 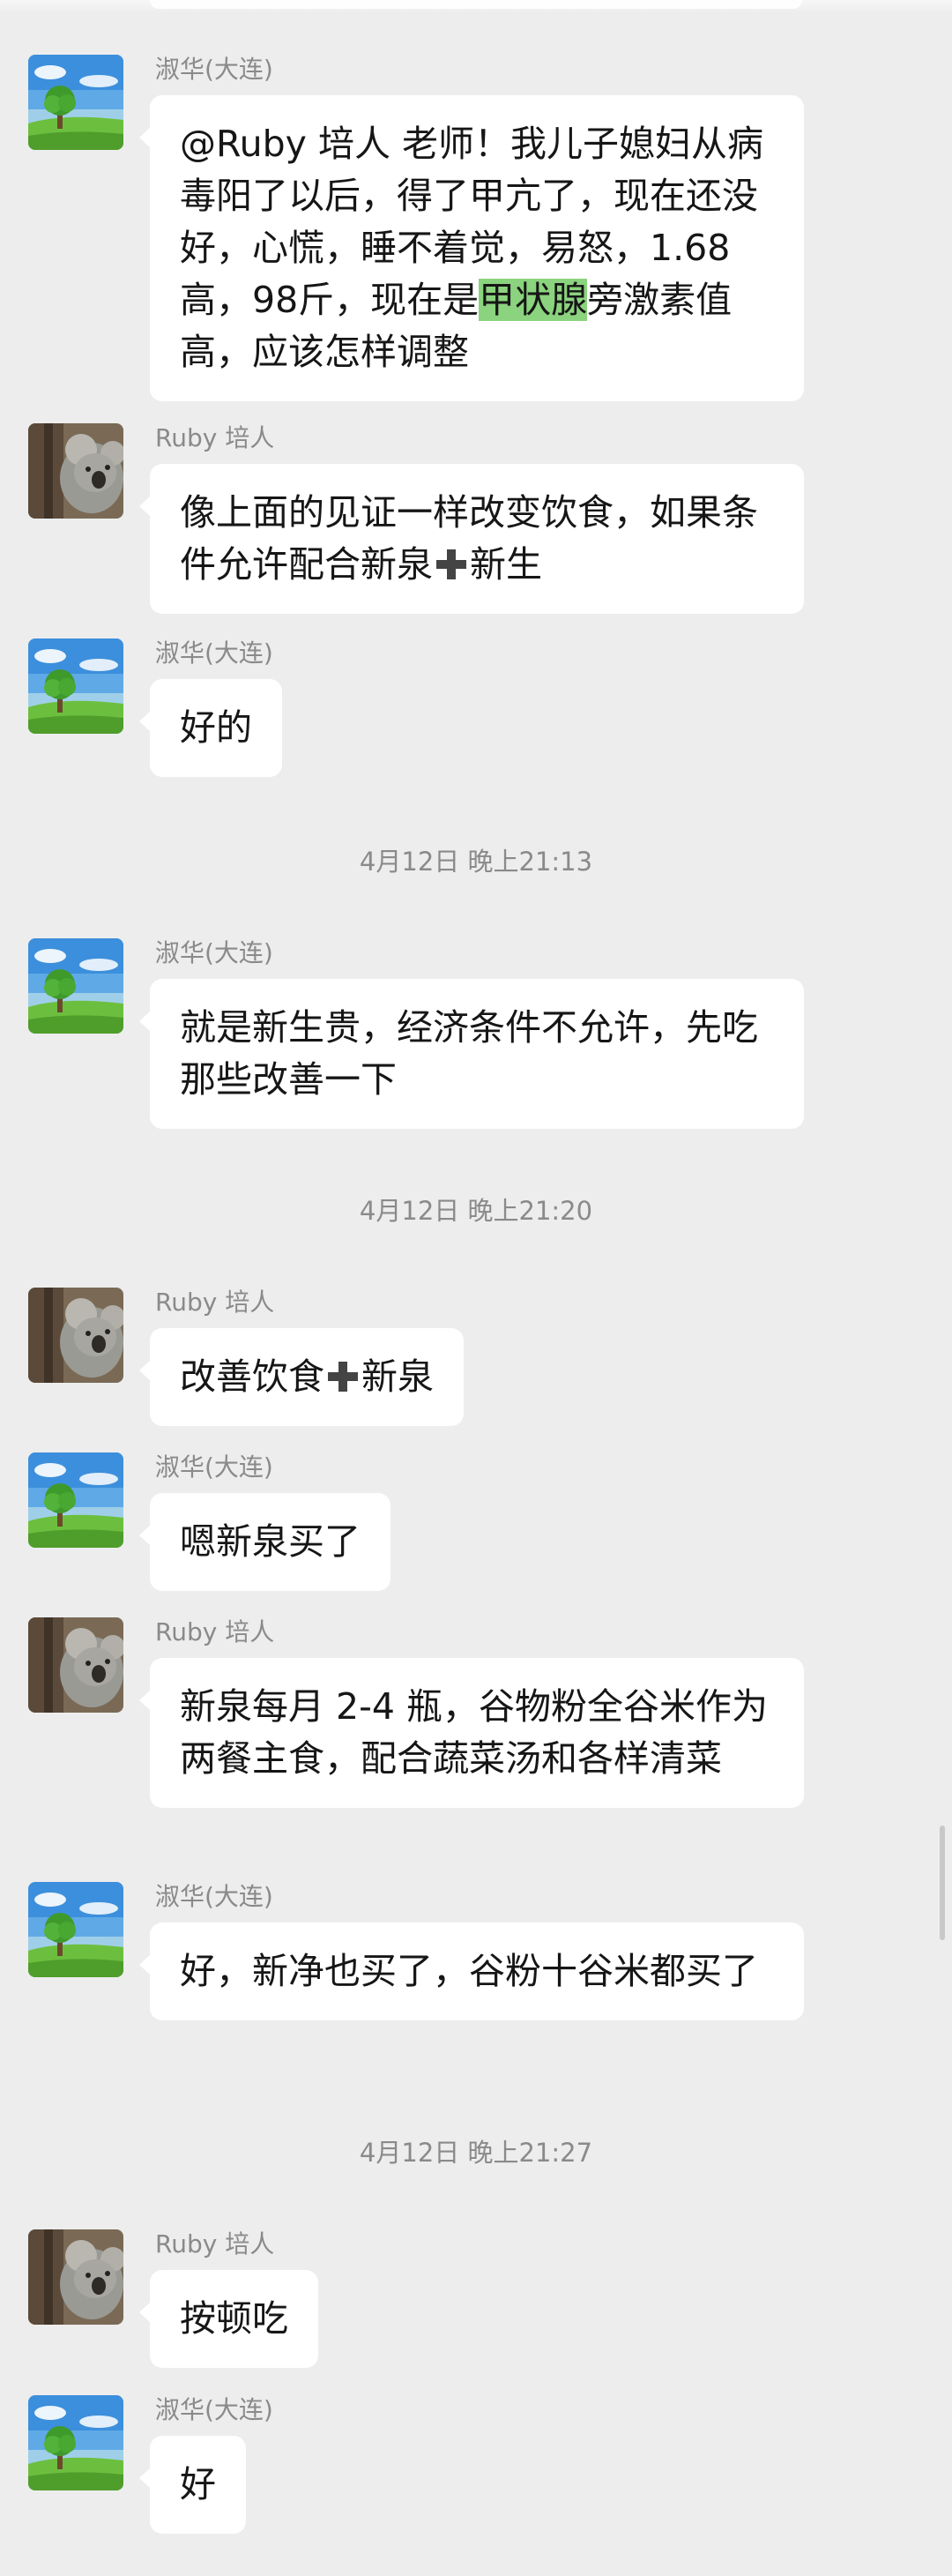 I want to click on message-text: 新泉每月 2-4 瓶，谷物粉全谷米作为两餐主食，配合蔬菜汤和各样清菜, so click(x=474, y=1732).